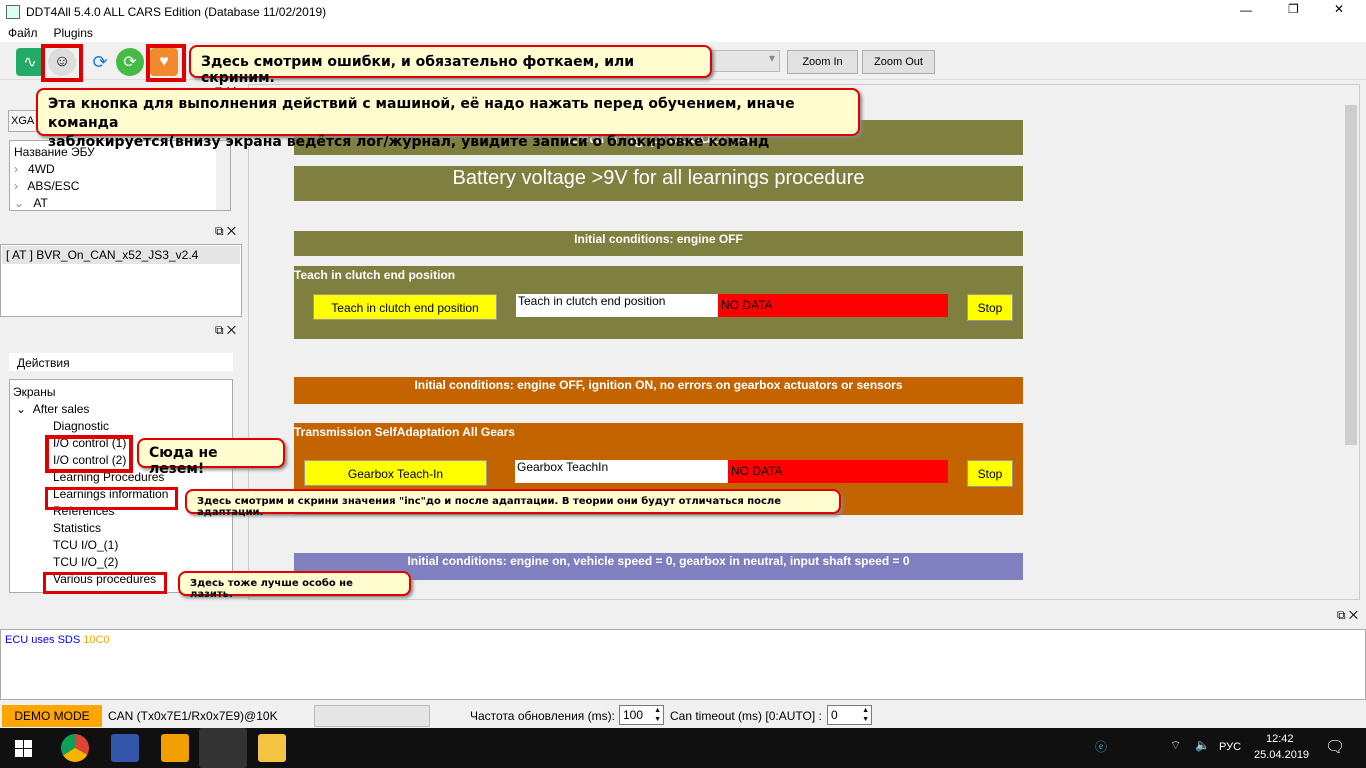  Describe the element at coordinates (833, 305) in the screenshot. I see `teach-clutch-value: NO DATA` at that location.